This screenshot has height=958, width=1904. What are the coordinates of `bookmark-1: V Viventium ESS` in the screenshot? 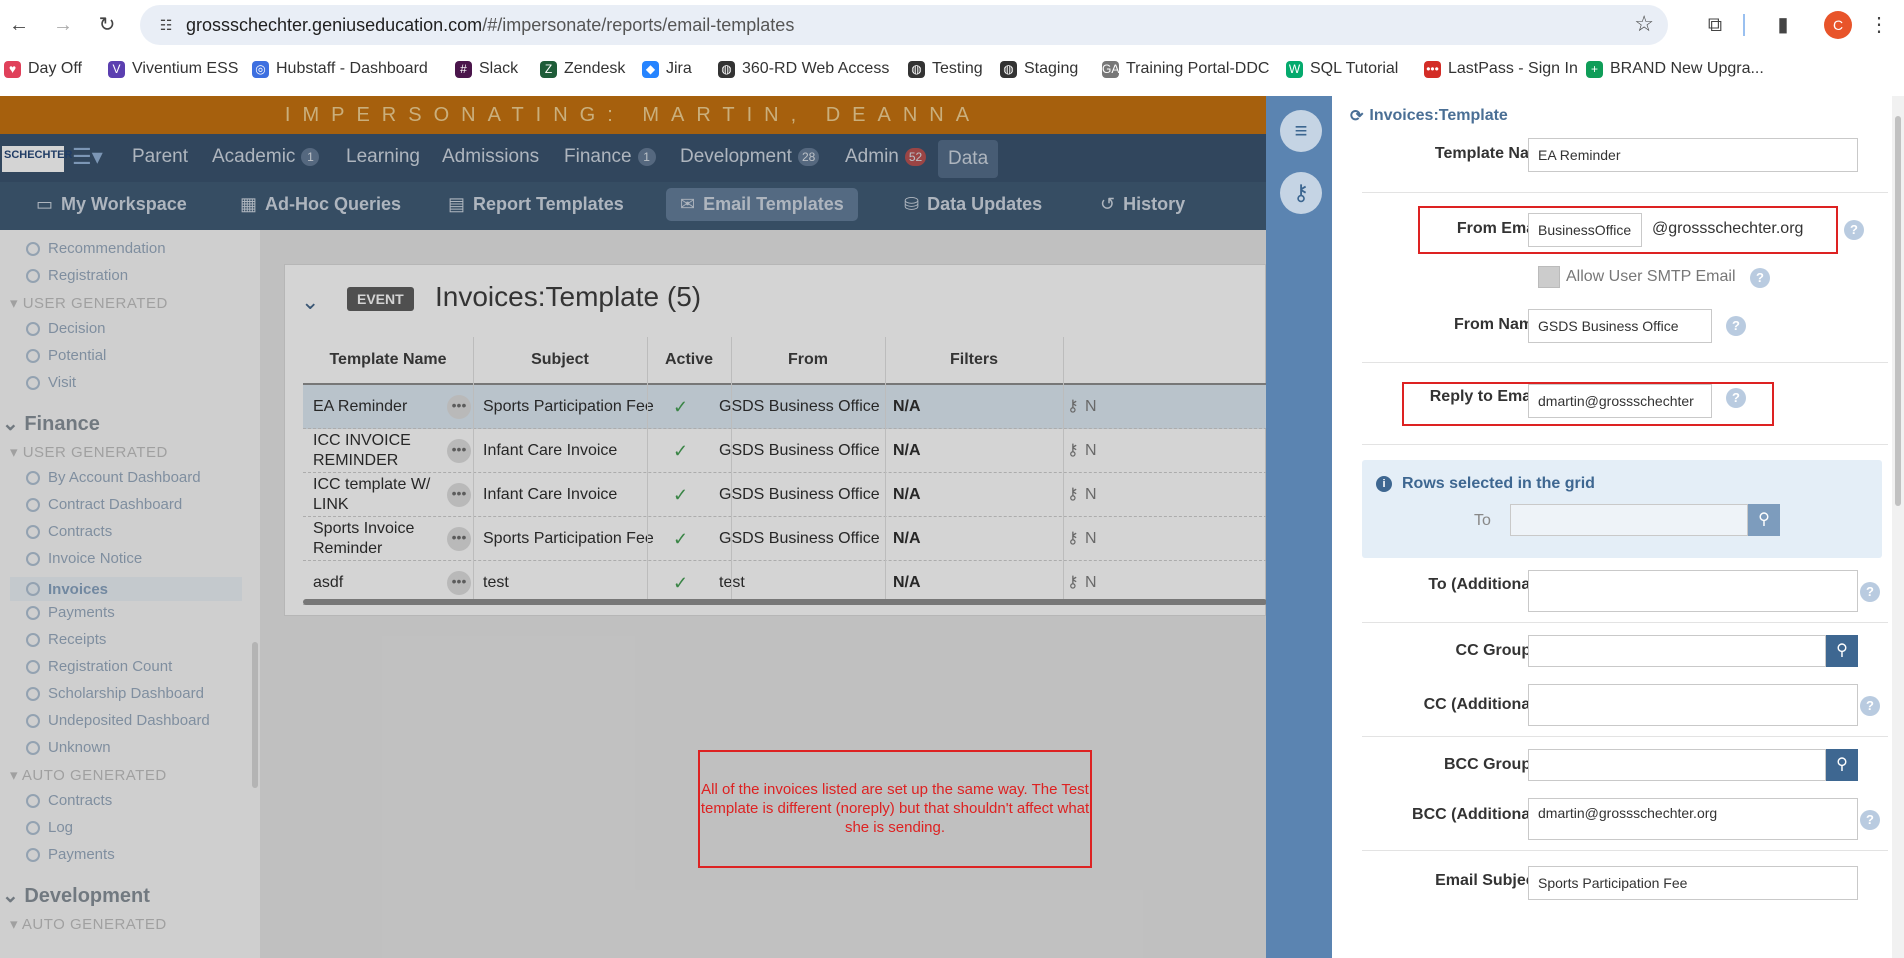 It's located at (173, 69).